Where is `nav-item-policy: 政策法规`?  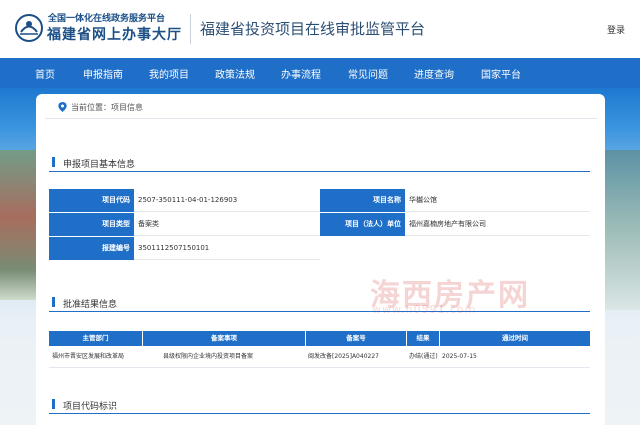
nav-item-policy: 政策法规 is located at coordinates (235, 73).